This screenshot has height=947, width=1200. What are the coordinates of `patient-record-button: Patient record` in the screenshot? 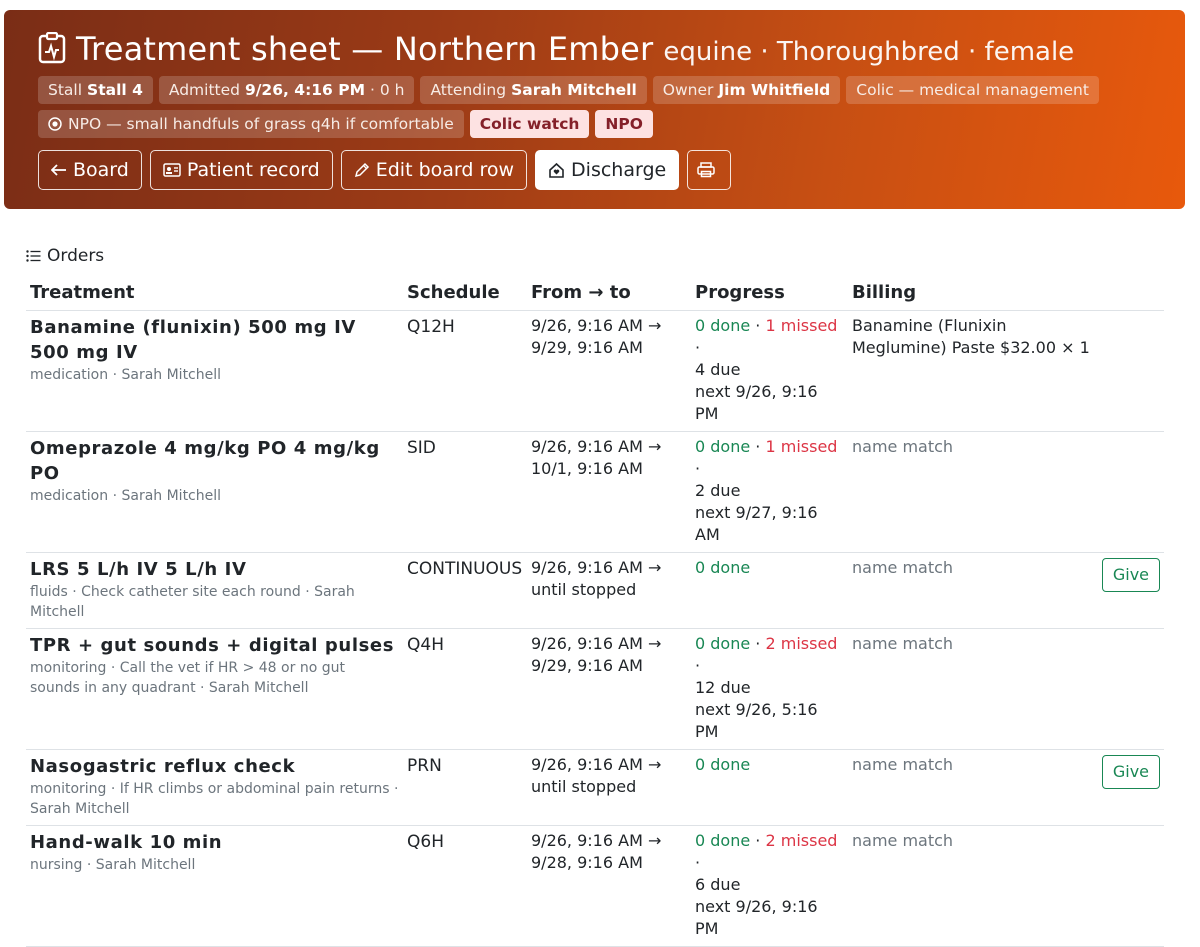 It's located at (241, 170).